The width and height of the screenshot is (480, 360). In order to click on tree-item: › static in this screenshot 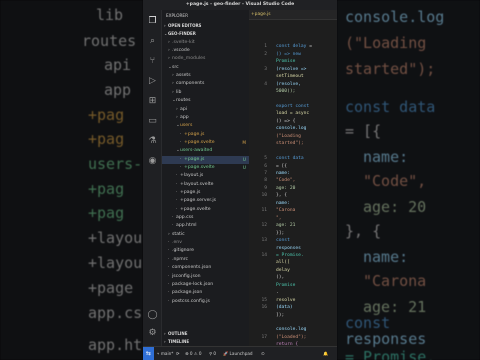, I will do `click(205, 235)`.